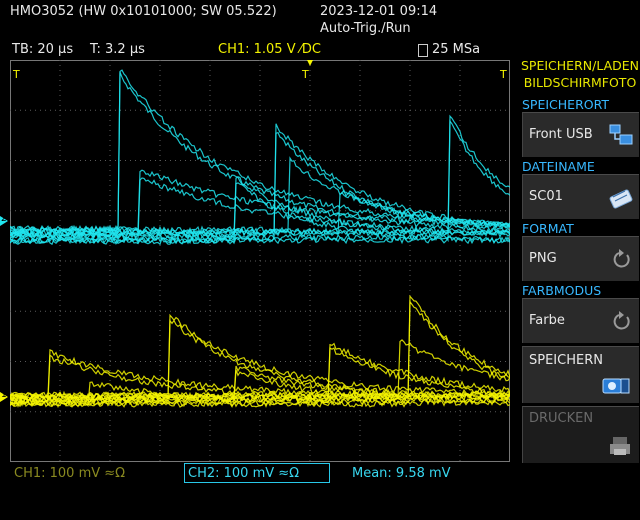 The image size is (640, 520). What do you see at coordinates (621, 199) in the screenshot?
I see `keyboard-edit-icon` at bounding box center [621, 199].